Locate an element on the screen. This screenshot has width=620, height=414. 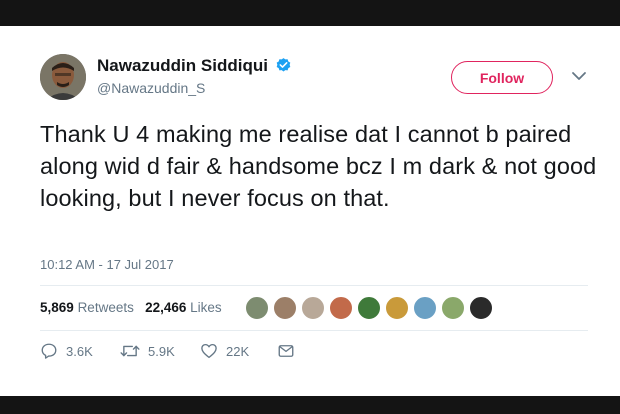
reply-button: 3.6K is located at coordinates (66, 351).